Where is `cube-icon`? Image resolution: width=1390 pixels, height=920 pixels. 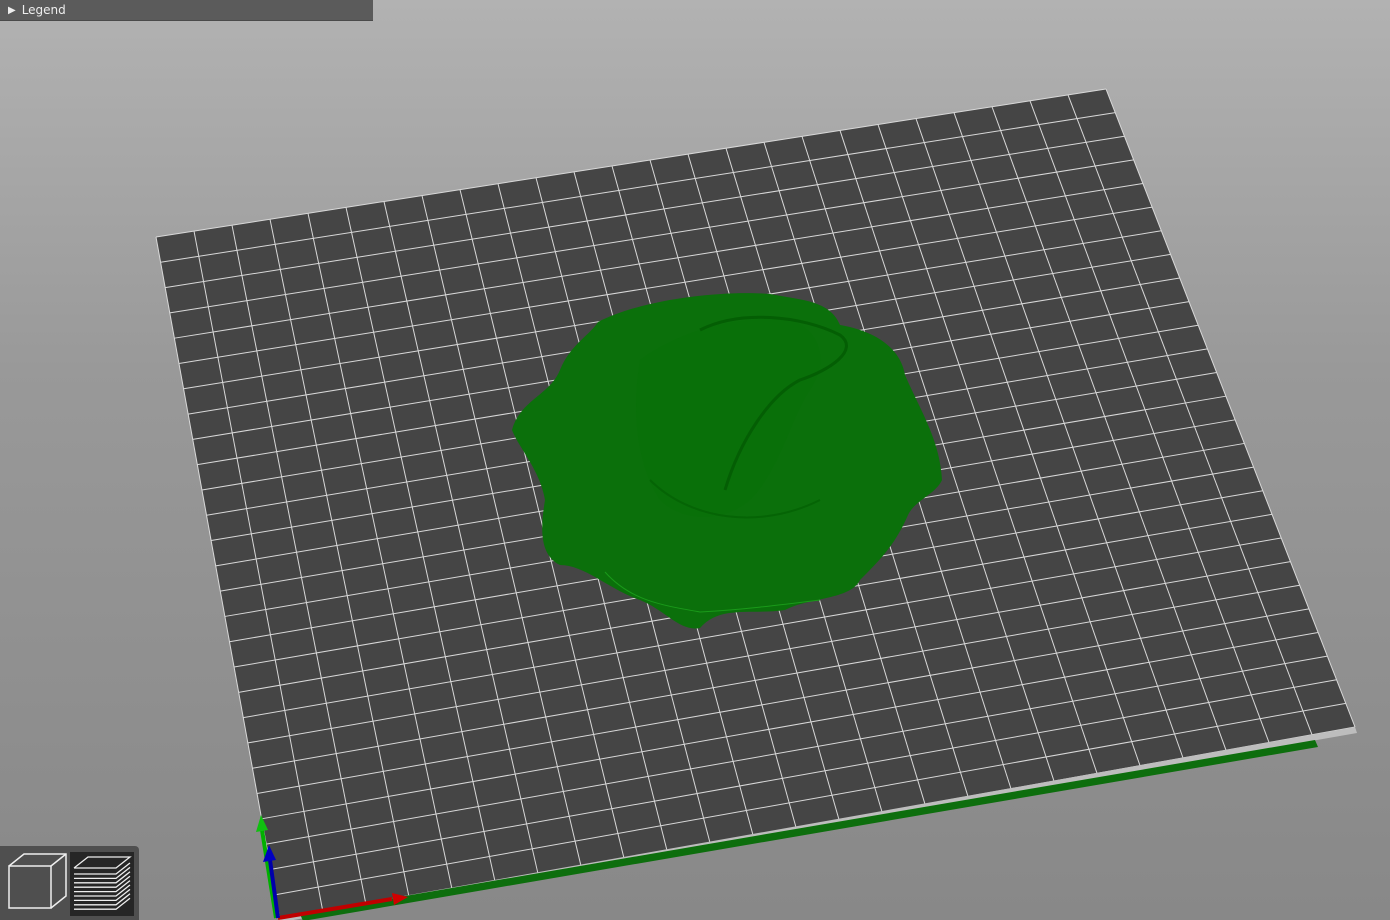
cube-icon is located at coordinates (37, 881).